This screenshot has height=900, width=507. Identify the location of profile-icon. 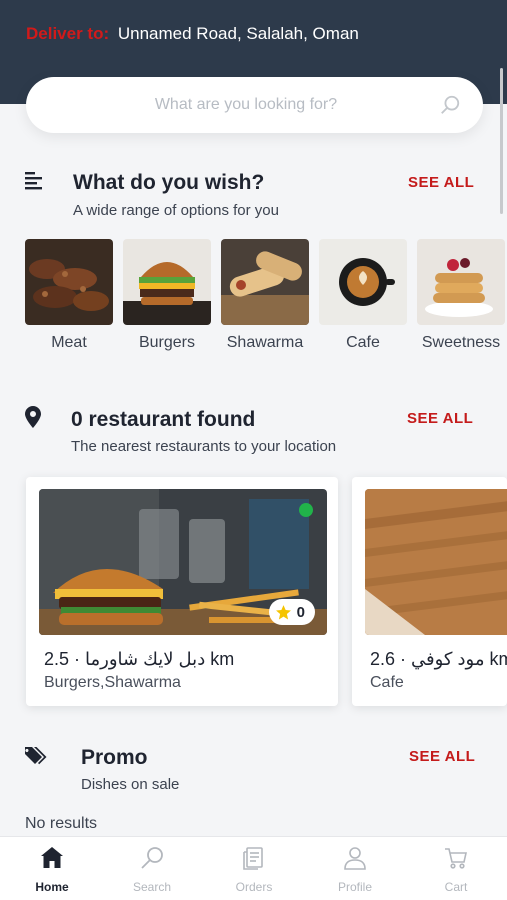
(355, 858).